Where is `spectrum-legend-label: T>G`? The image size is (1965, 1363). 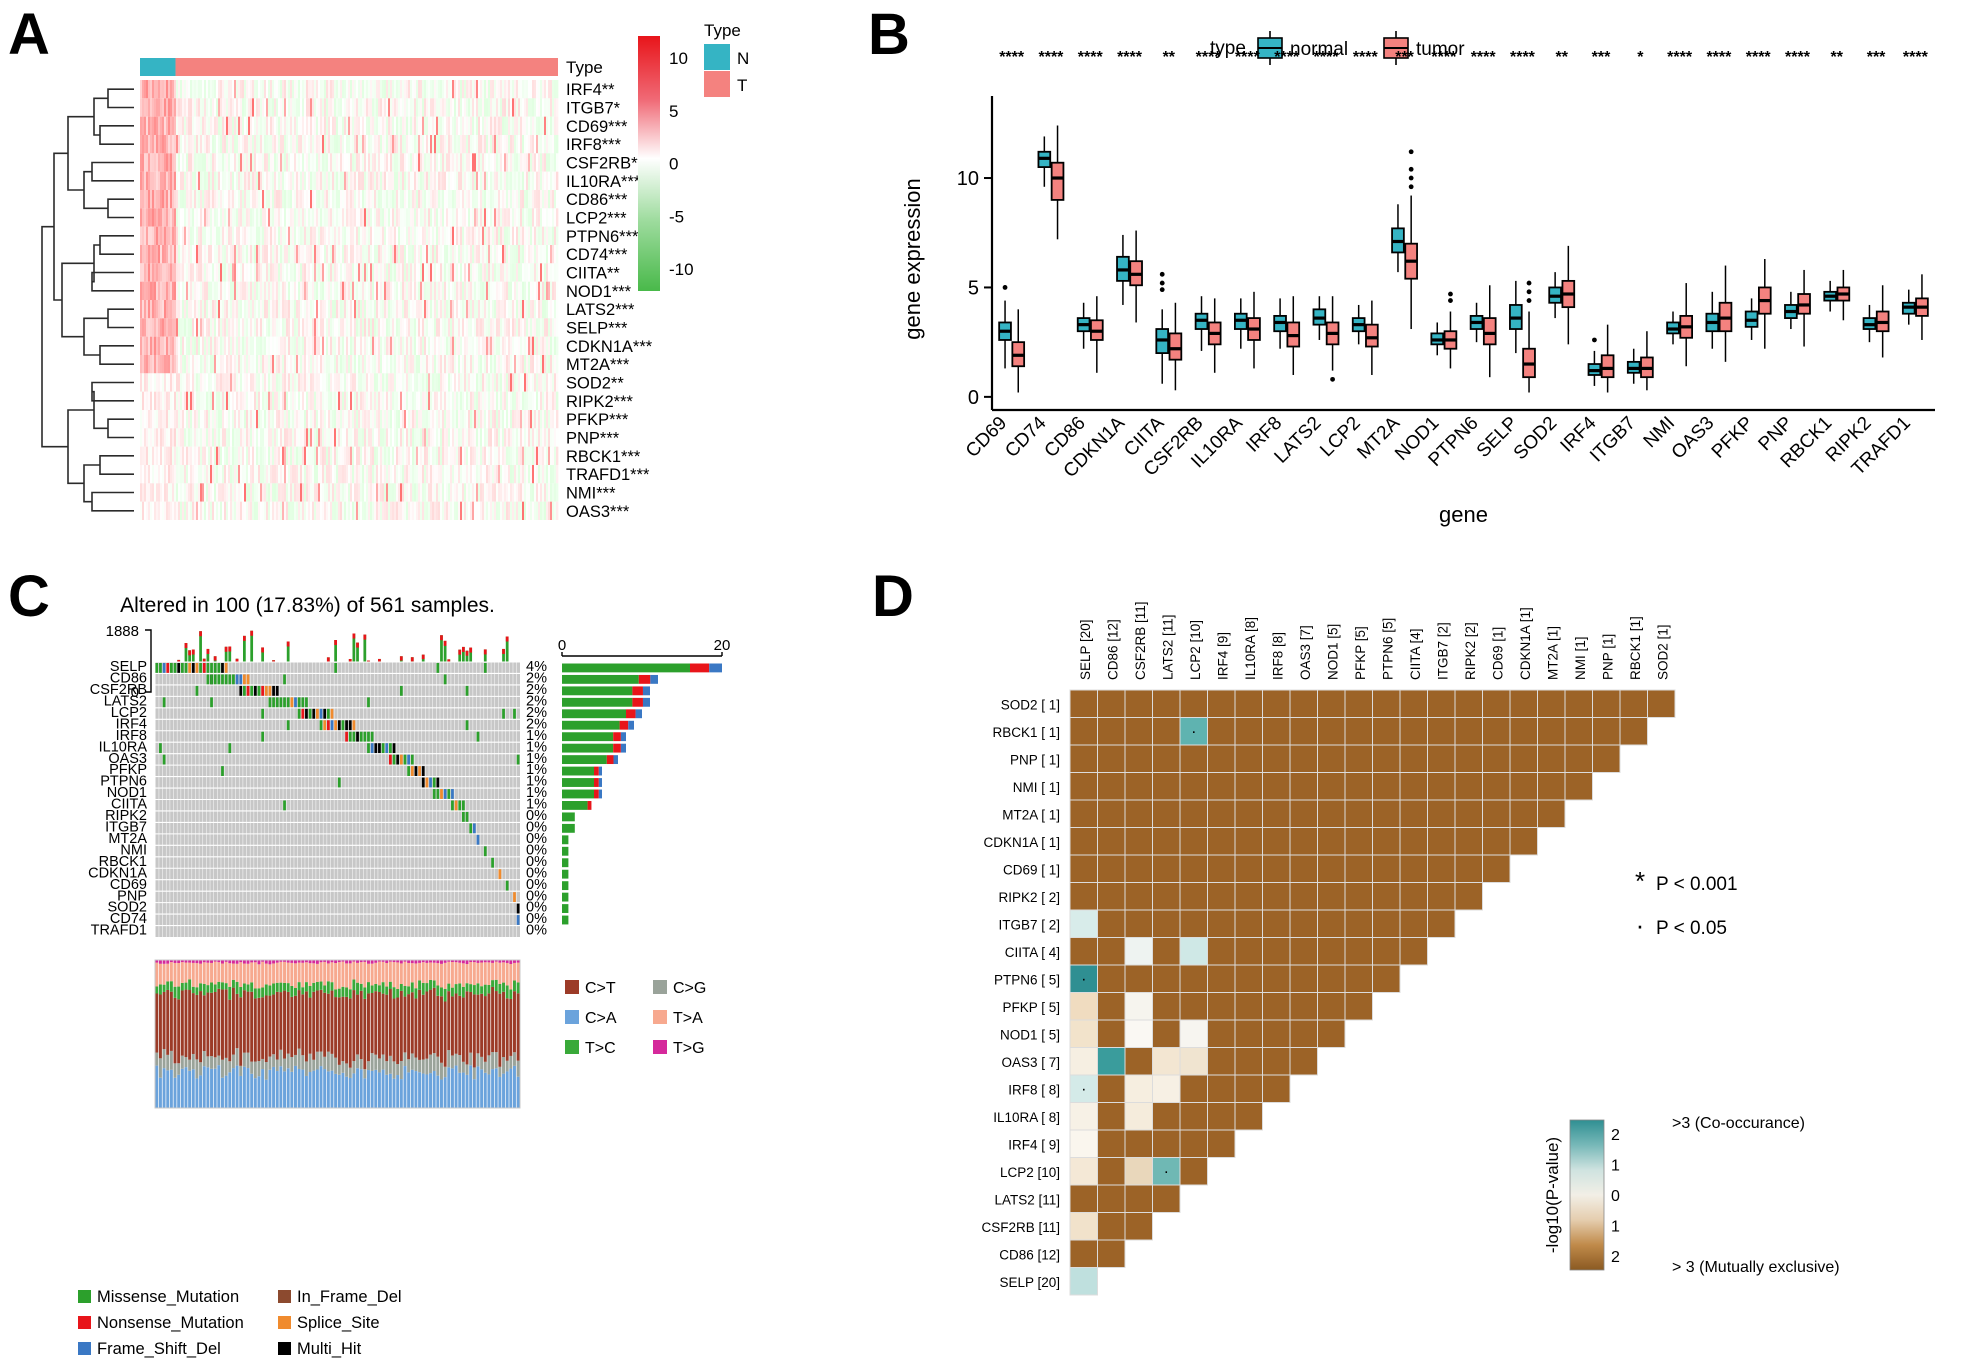 spectrum-legend-label: T>G is located at coordinates (689, 1048).